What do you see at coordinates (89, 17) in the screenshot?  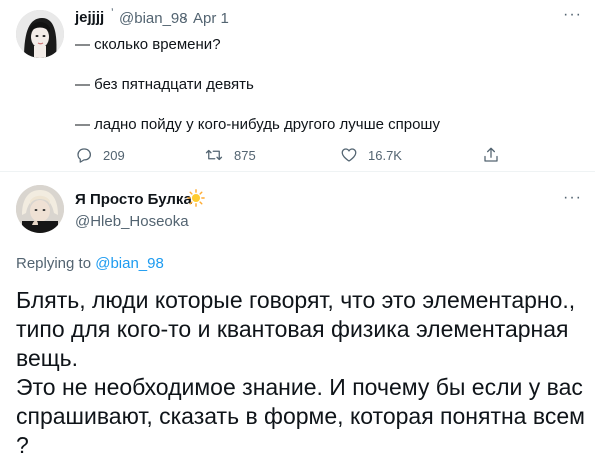 I see `display-name: jejjjj` at bounding box center [89, 17].